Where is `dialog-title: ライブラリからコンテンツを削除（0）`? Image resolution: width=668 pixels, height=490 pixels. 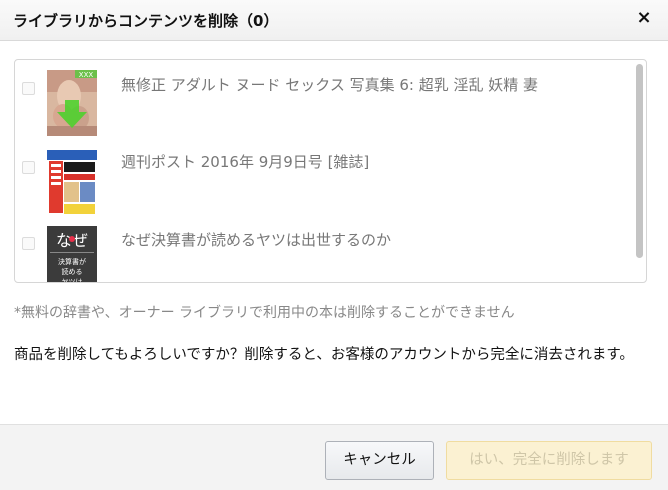 dialog-title: ライブラリからコンテンツを削除（0） is located at coordinates (146, 21).